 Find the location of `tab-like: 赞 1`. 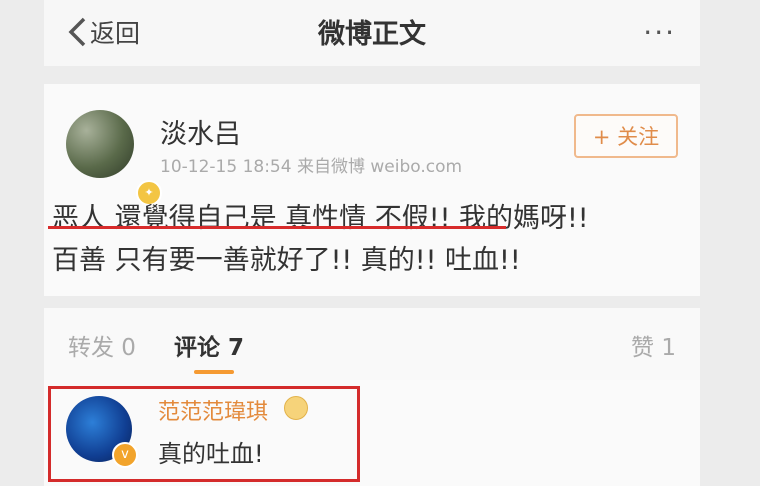

tab-like: 赞 1 is located at coordinates (653, 345).